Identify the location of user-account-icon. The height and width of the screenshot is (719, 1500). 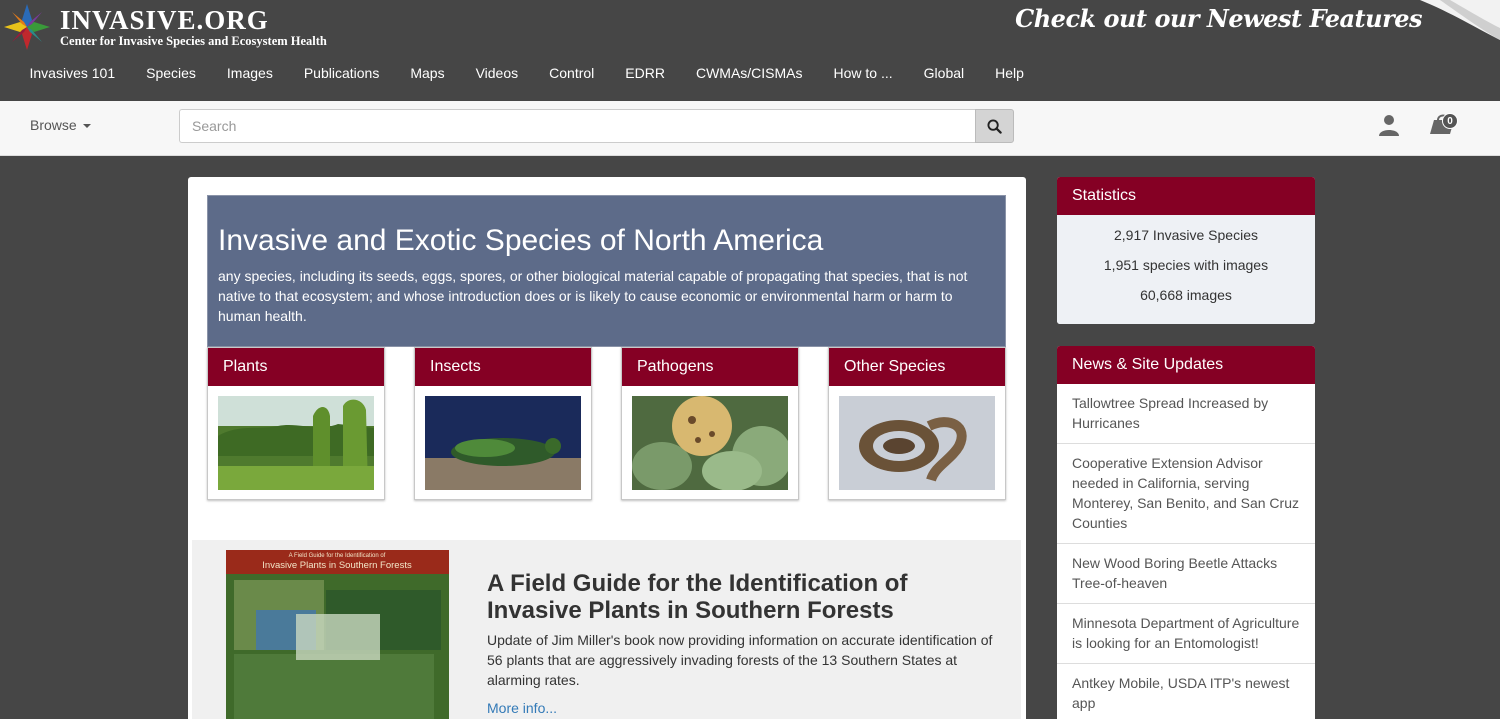
(1389, 125).